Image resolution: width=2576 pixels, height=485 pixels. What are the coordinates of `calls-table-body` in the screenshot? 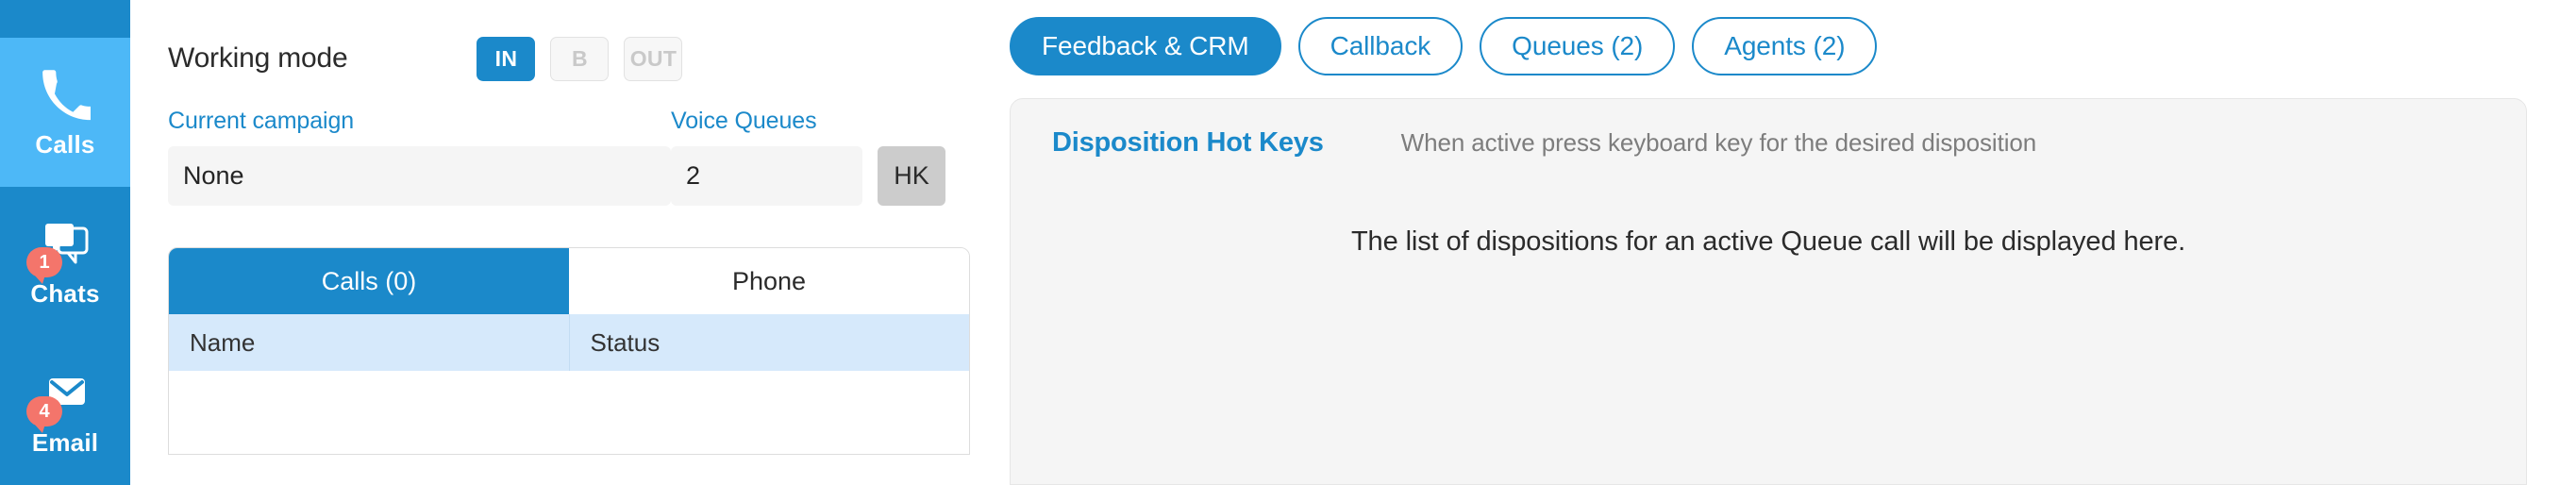 It's located at (569, 412).